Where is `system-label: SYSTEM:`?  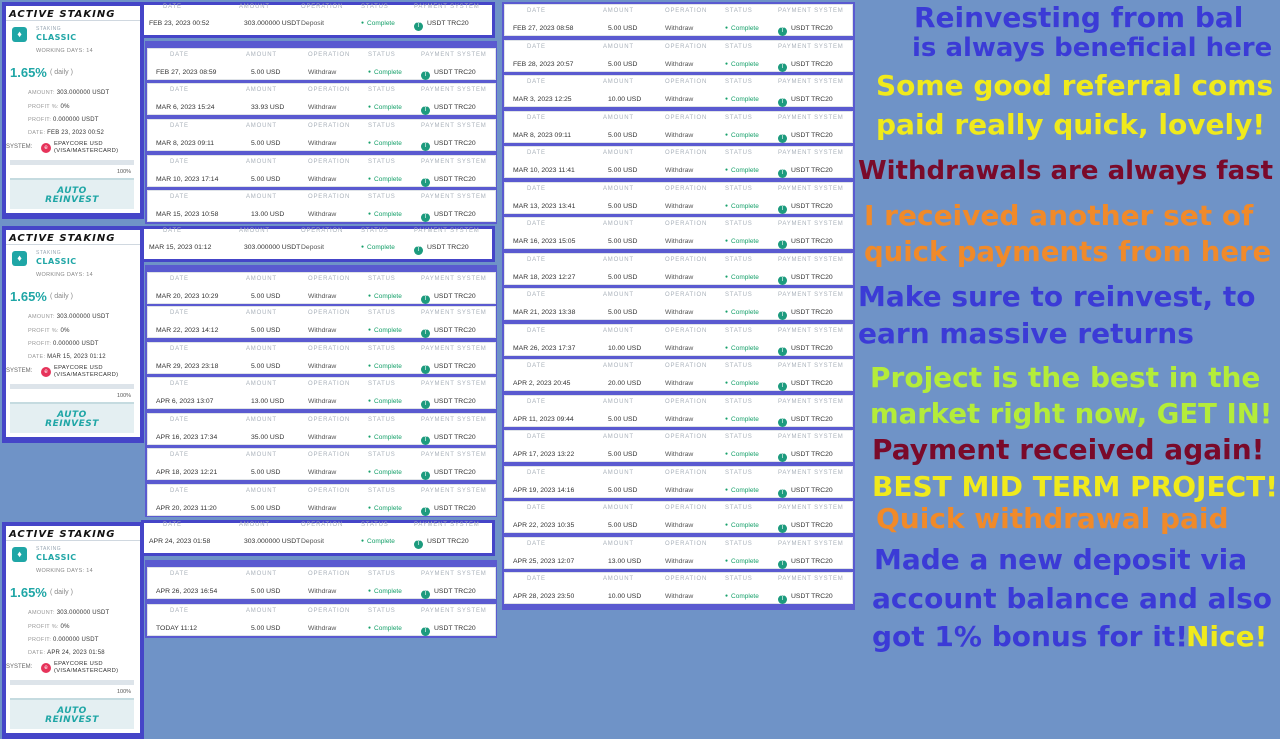
system-label: SYSTEM: is located at coordinates (19, 371).